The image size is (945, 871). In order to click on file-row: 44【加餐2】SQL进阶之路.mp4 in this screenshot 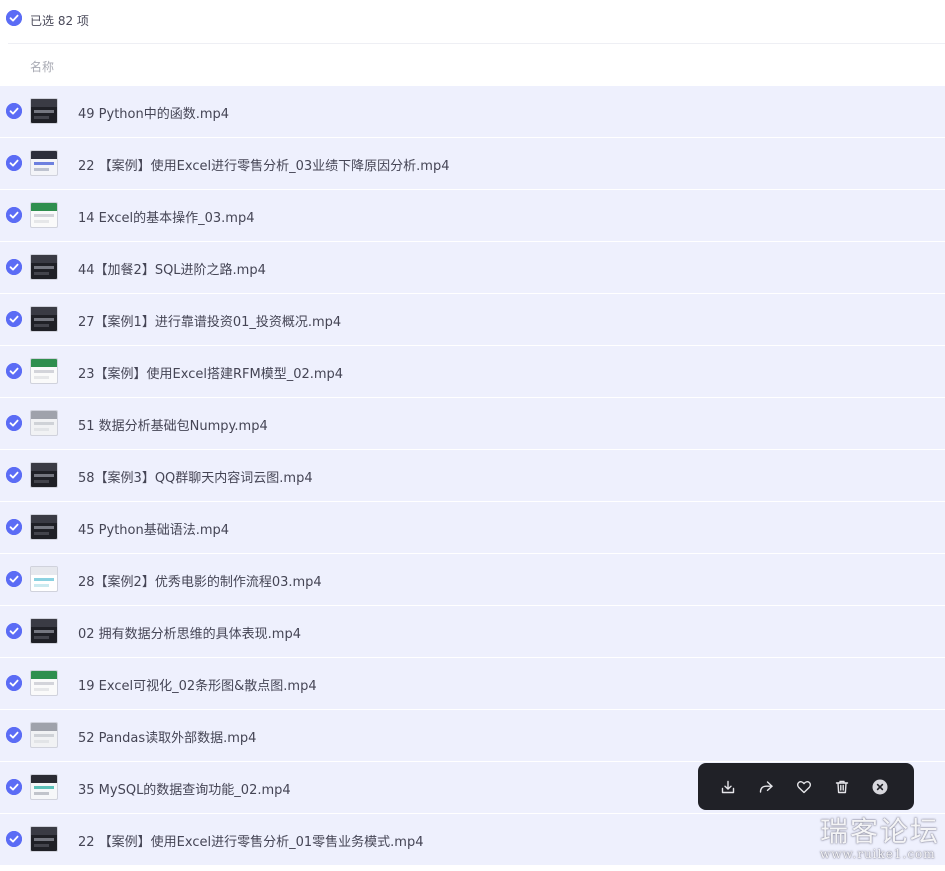, I will do `click(472, 267)`.